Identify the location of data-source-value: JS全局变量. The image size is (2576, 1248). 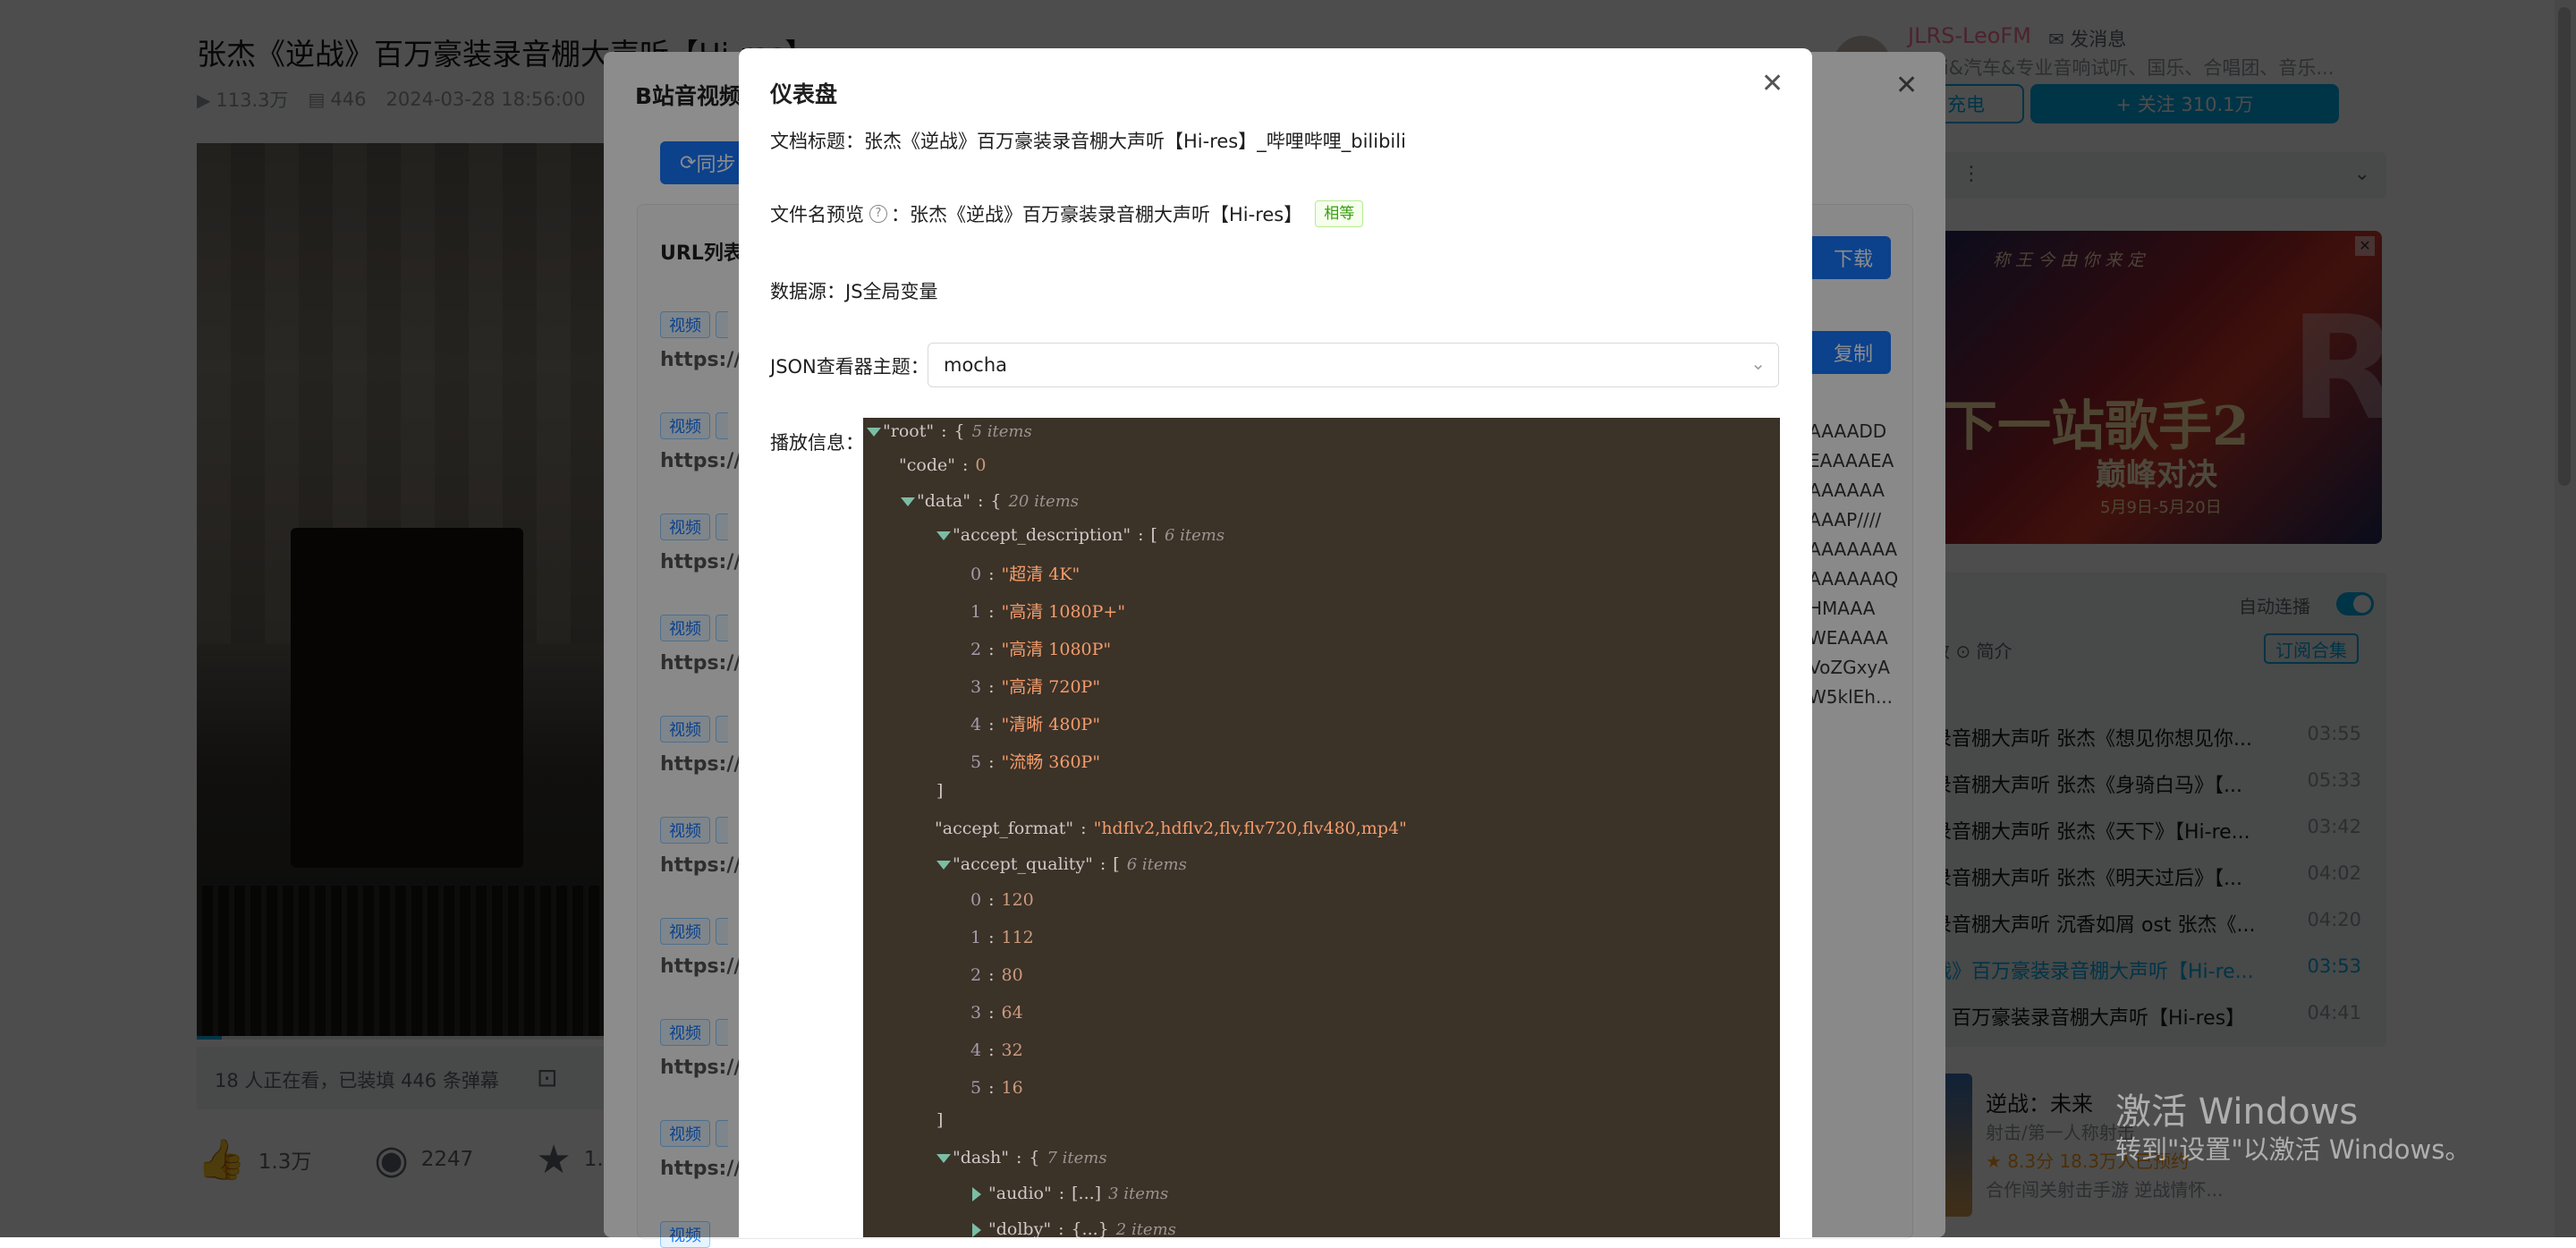
(891, 291).